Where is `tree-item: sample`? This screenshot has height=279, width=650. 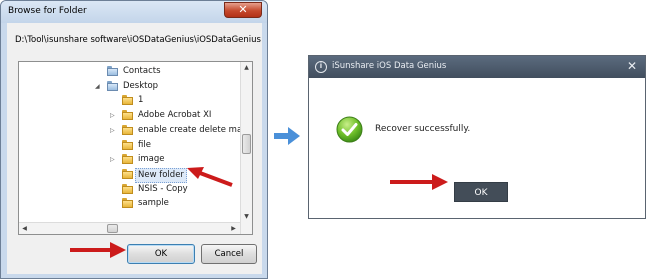 tree-item: sample is located at coordinates (130, 203).